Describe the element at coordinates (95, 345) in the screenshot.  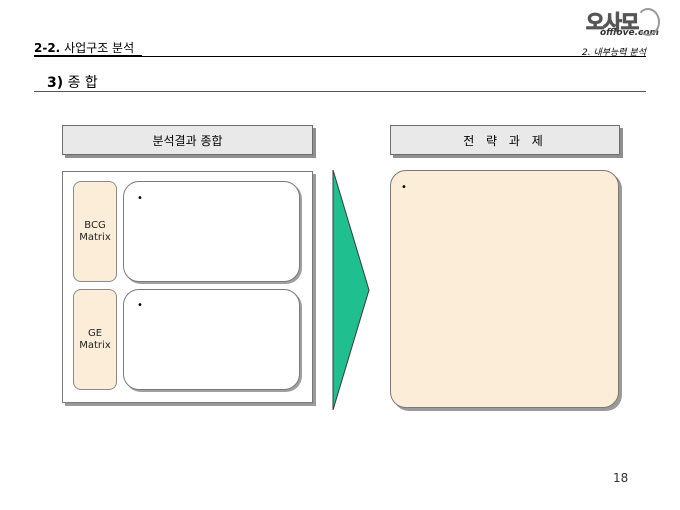
I see `ge-label-line2: Matrix` at that location.